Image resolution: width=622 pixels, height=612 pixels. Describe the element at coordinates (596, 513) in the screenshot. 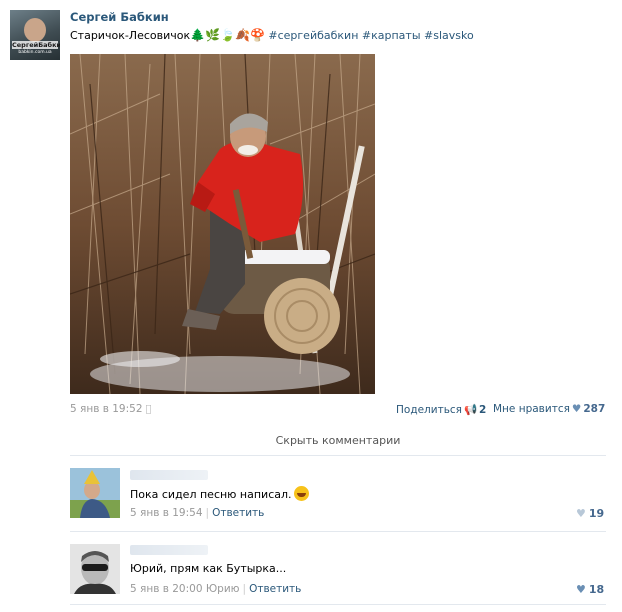

I see `comment-like-count: 19` at that location.